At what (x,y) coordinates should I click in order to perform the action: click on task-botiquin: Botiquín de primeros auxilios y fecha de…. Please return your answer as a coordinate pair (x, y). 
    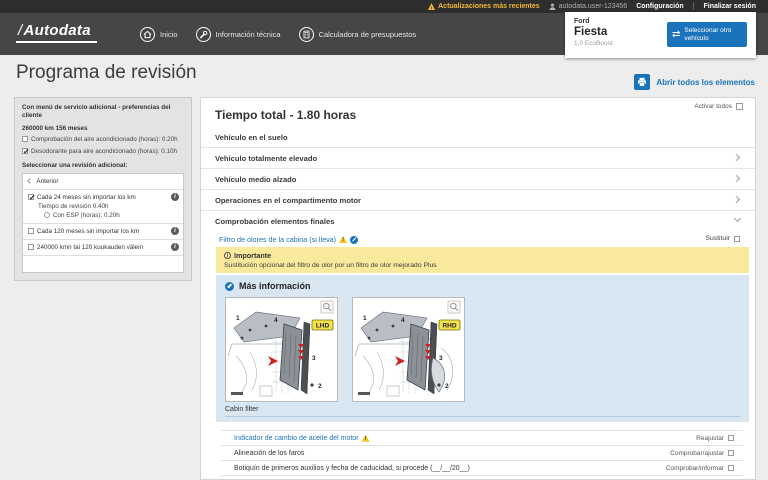
    Looking at the image, I should click on (482, 467).